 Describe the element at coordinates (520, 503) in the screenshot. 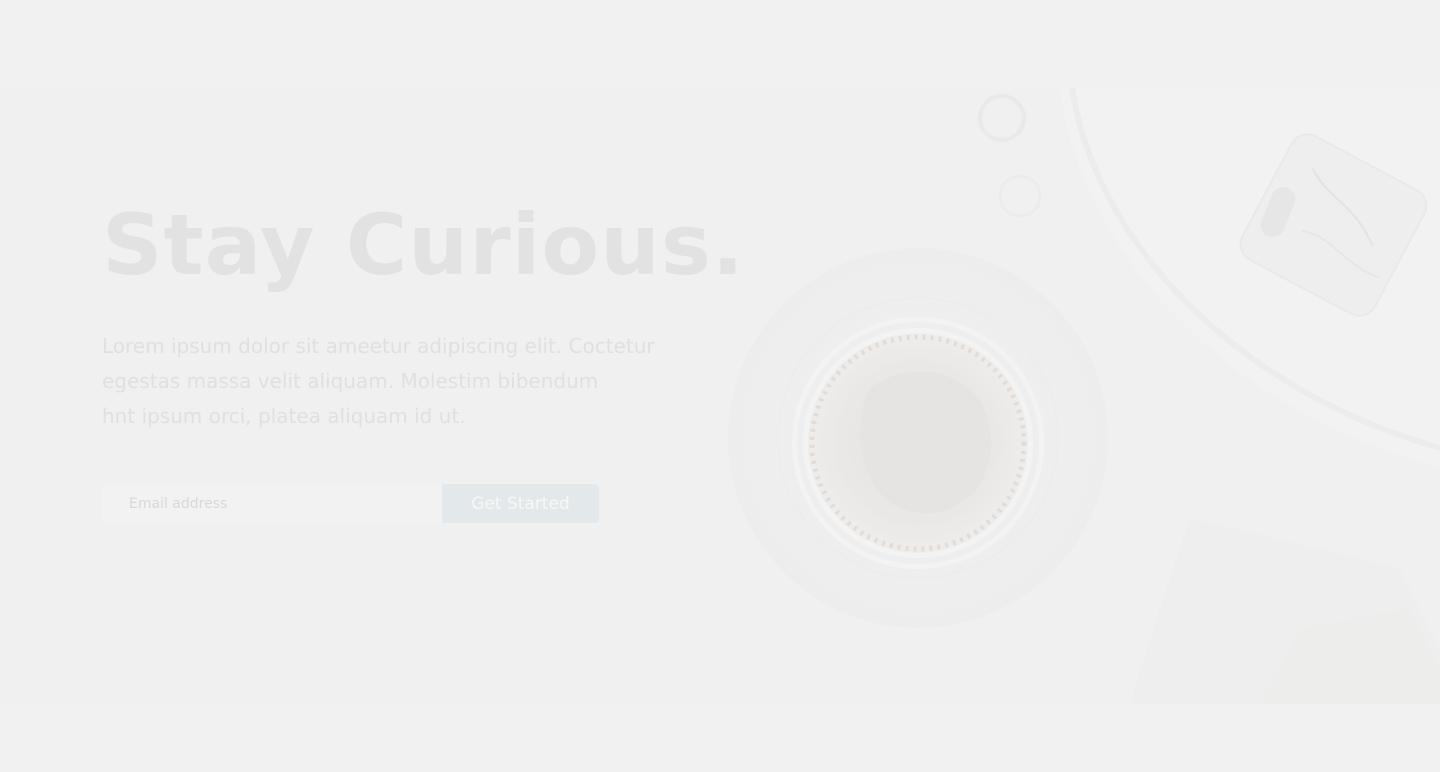

I see `get-started-button: Get Started` at that location.